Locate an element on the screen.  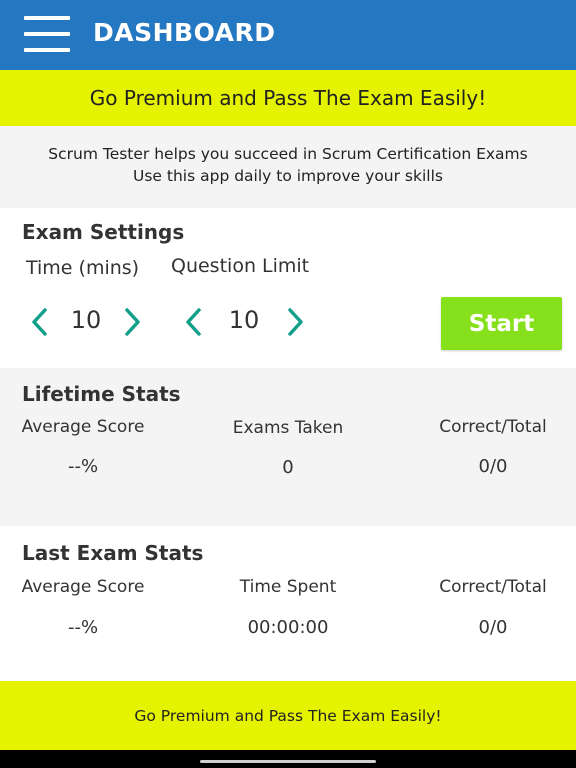
question-decrement-chevron-left-icon is located at coordinates (194, 322).